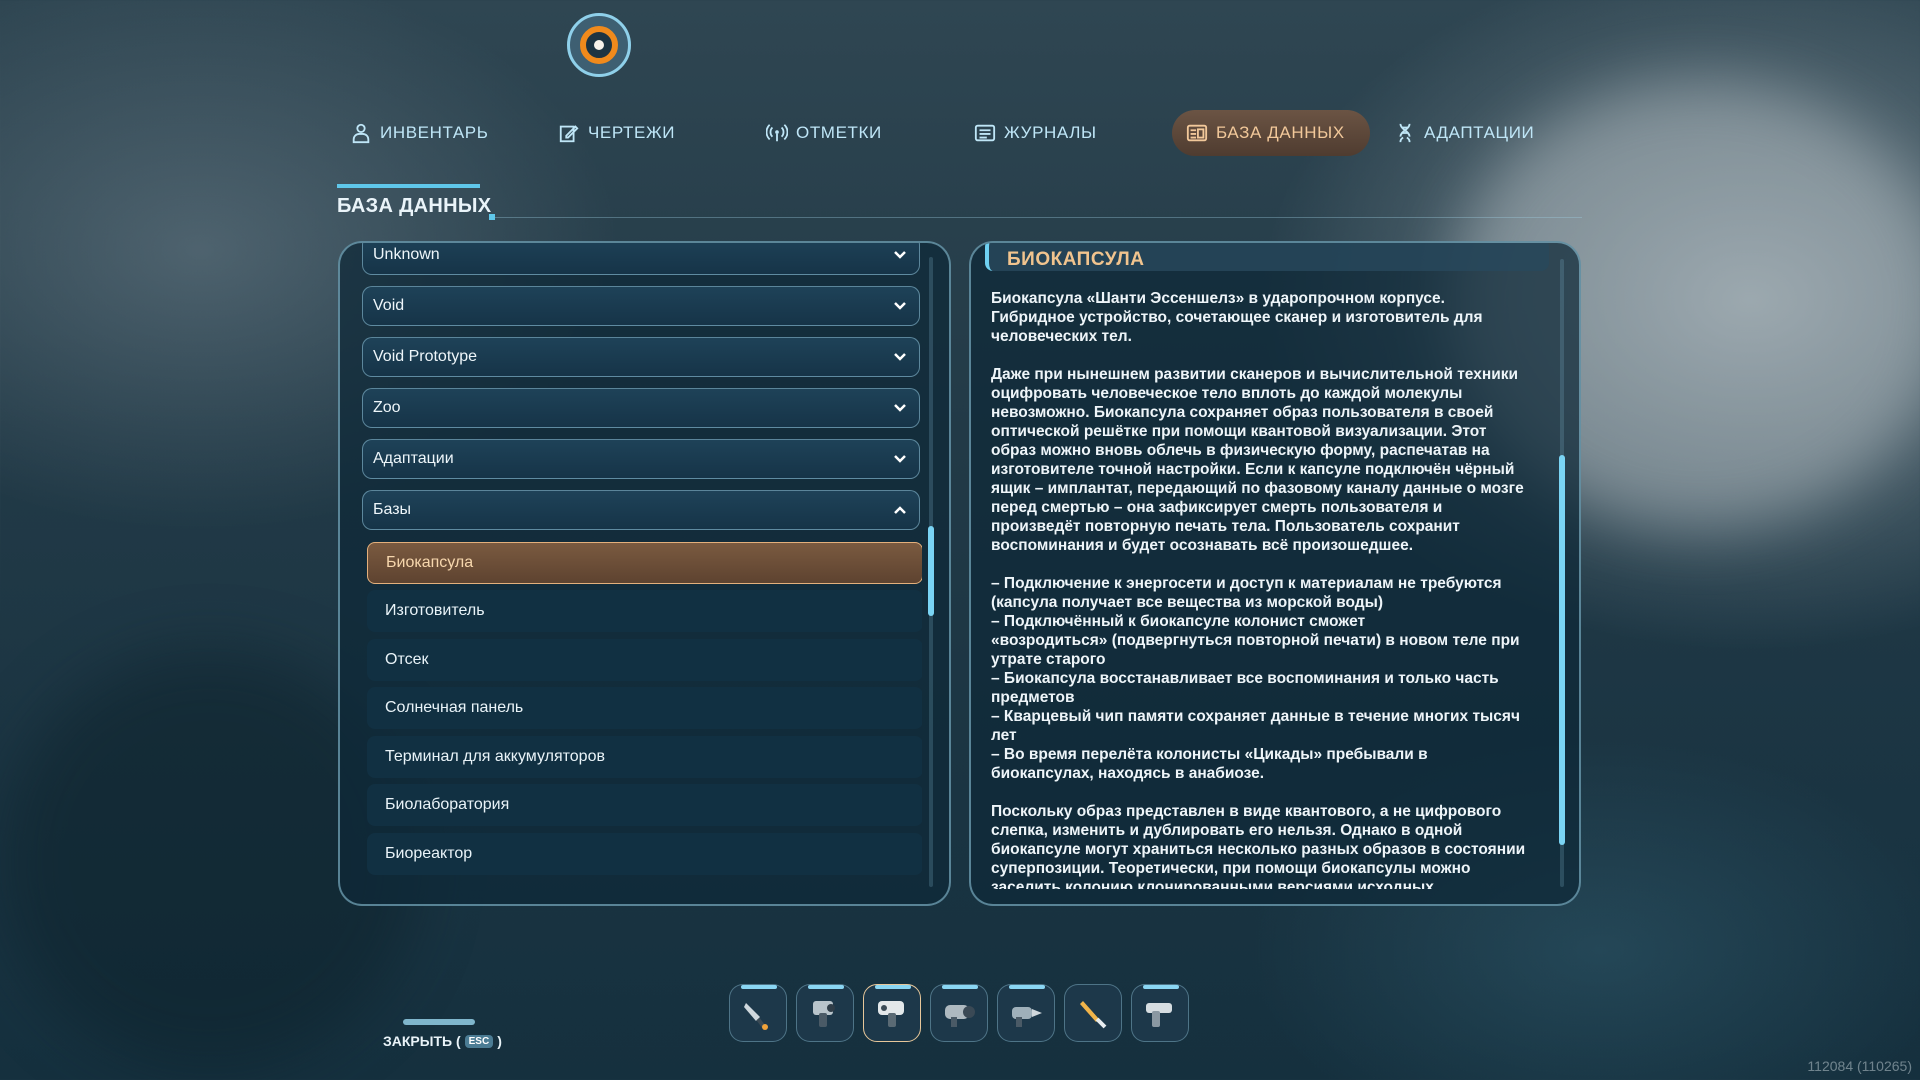  What do you see at coordinates (389, 305) in the screenshot?
I see `category-label: Void` at bounding box center [389, 305].